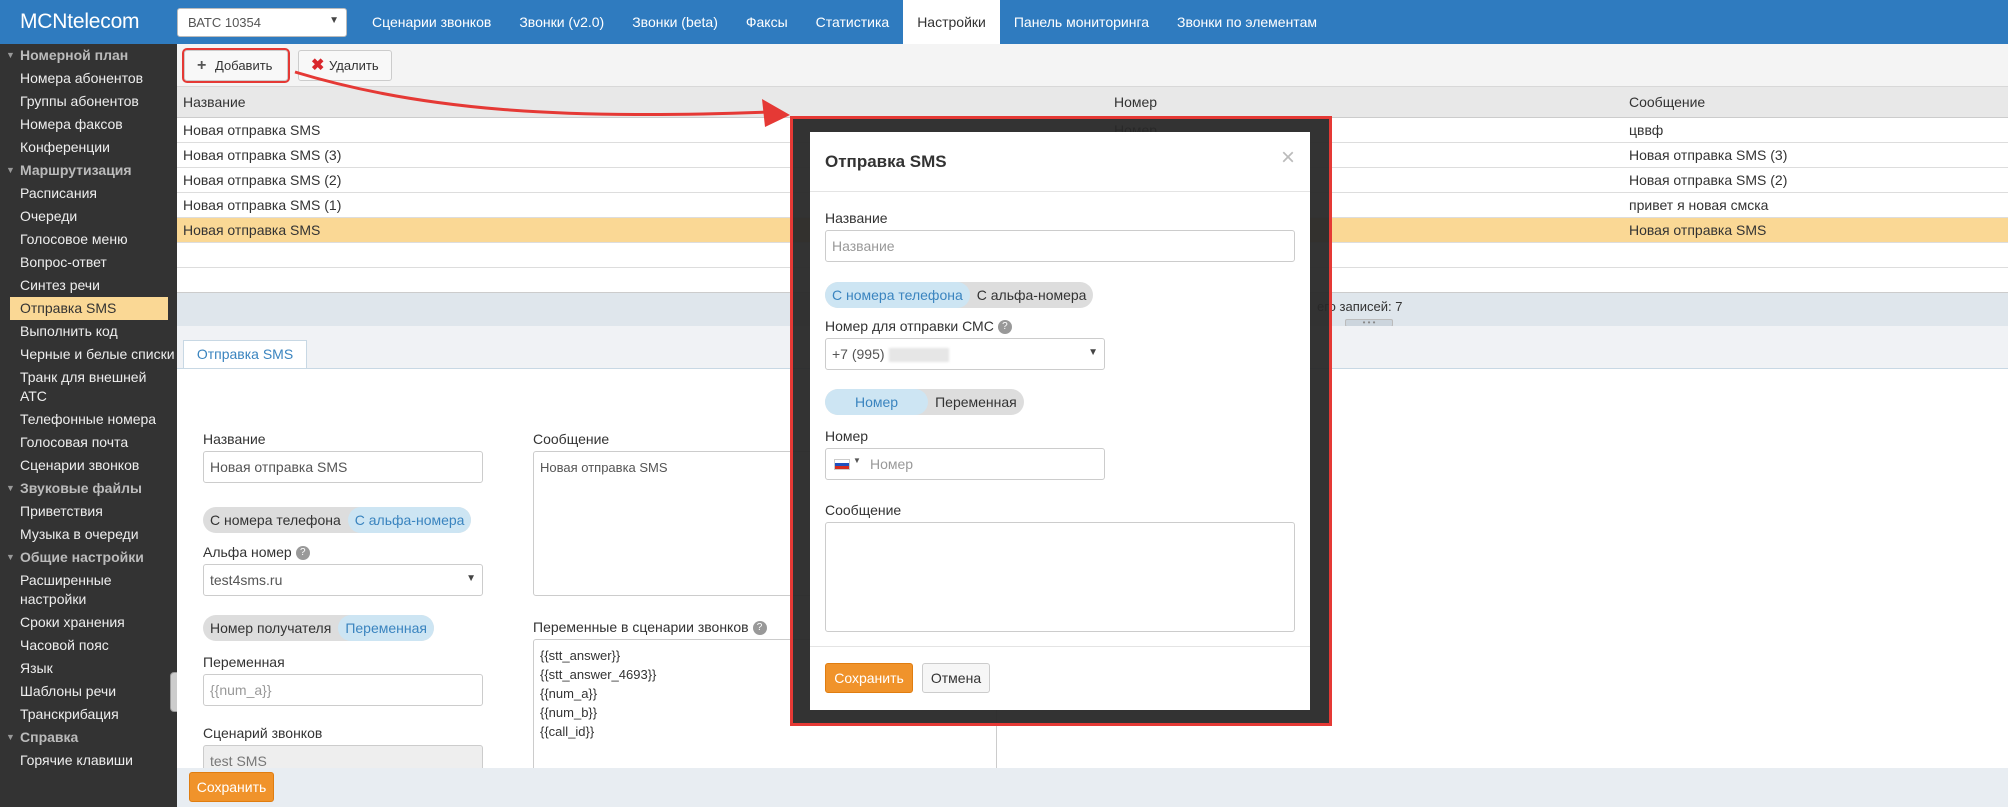 The height and width of the screenshot is (807, 2008). I want to click on close-icon: ×, so click(1288, 158).